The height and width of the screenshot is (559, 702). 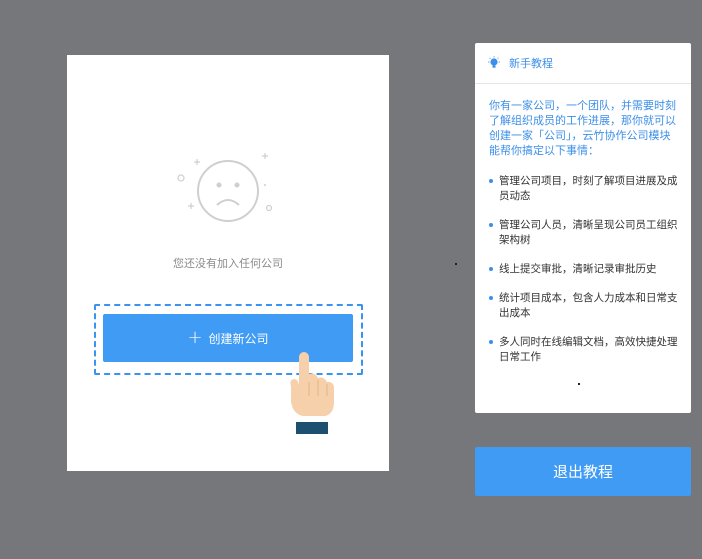 What do you see at coordinates (238, 338) in the screenshot?
I see `create-company-label: 创建新公司` at bounding box center [238, 338].